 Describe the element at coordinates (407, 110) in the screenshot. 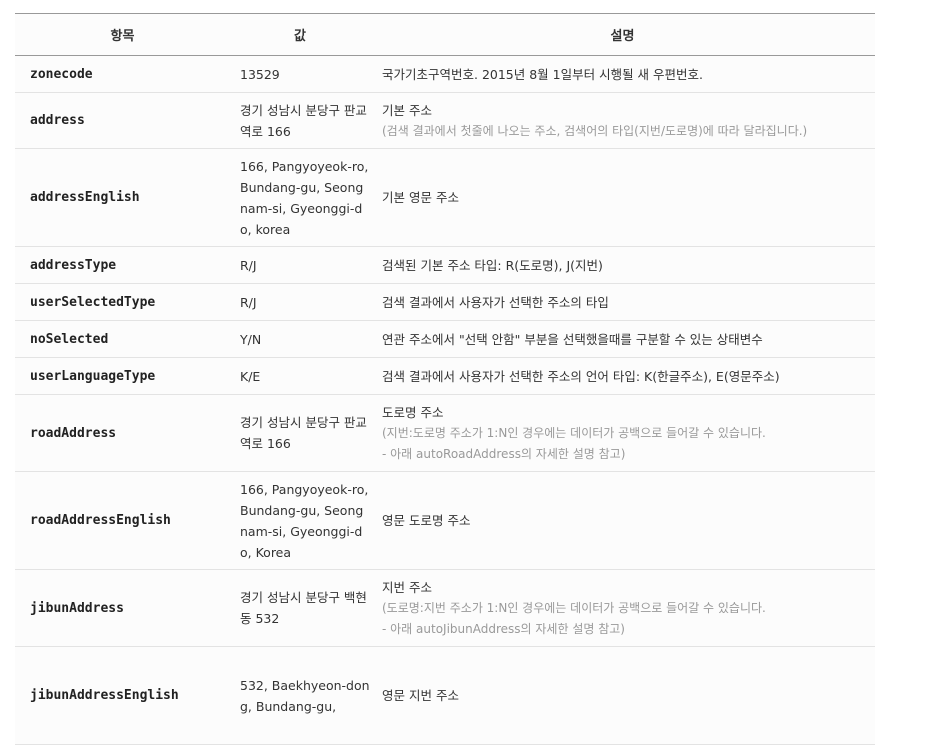

I see `row-description-text: 기본 주소` at that location.